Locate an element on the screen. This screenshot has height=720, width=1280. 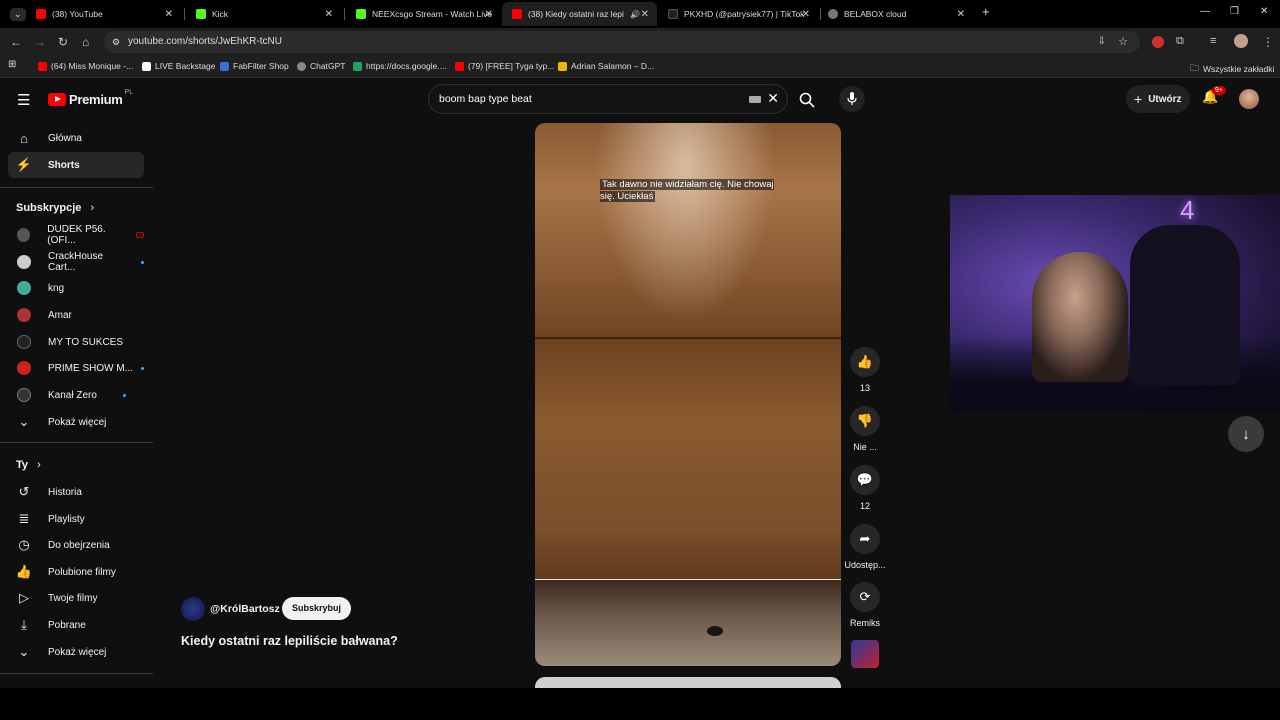
search-icon is located at coordinates (807, 100).